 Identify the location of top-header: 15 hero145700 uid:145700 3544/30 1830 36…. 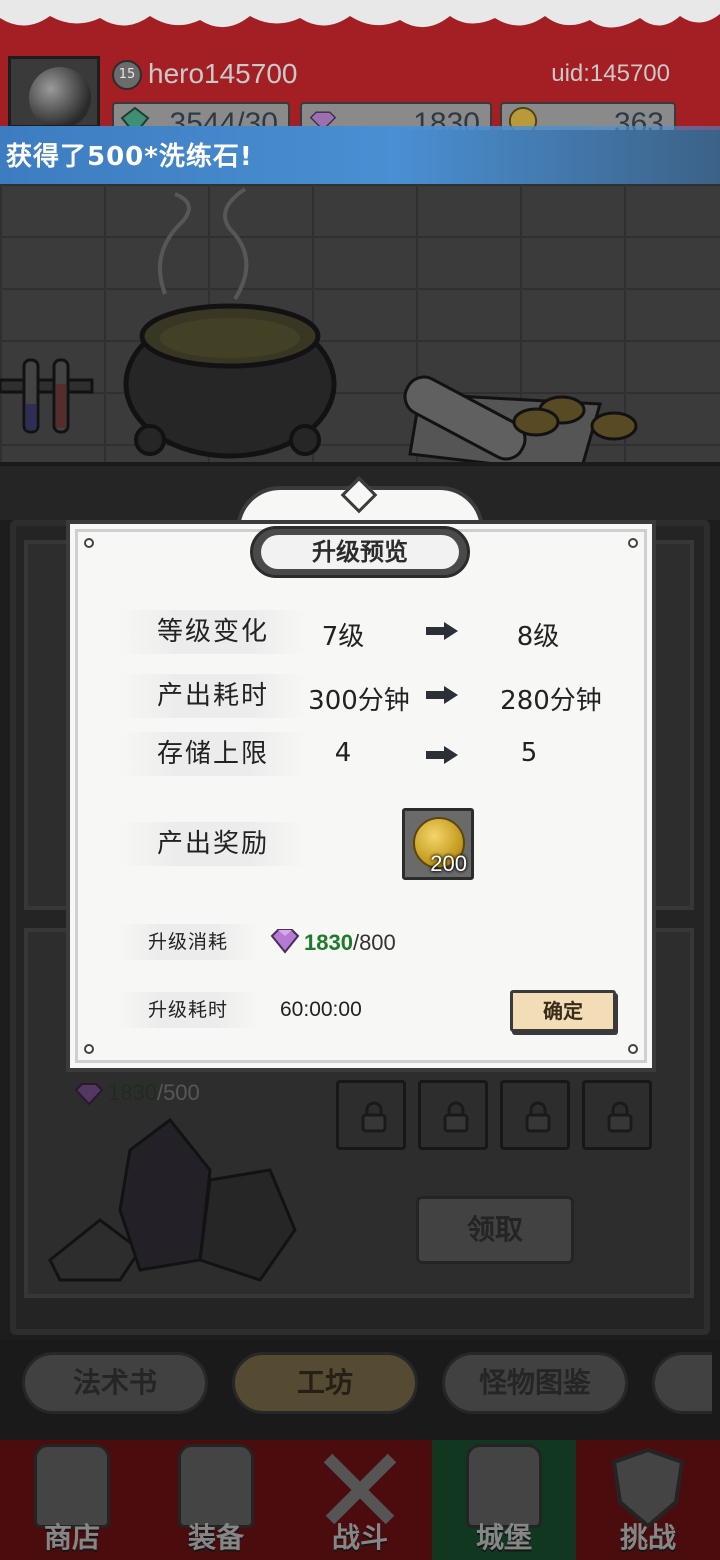
(360, 65).